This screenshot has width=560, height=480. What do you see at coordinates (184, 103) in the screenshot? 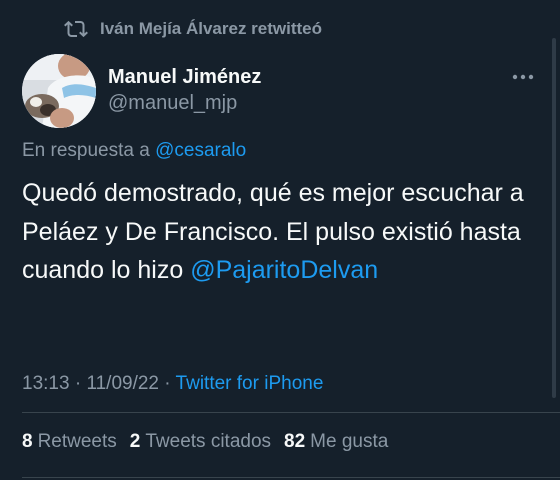
I see `author-handle: @manuel_mjp` at bounding box center [184, 103].